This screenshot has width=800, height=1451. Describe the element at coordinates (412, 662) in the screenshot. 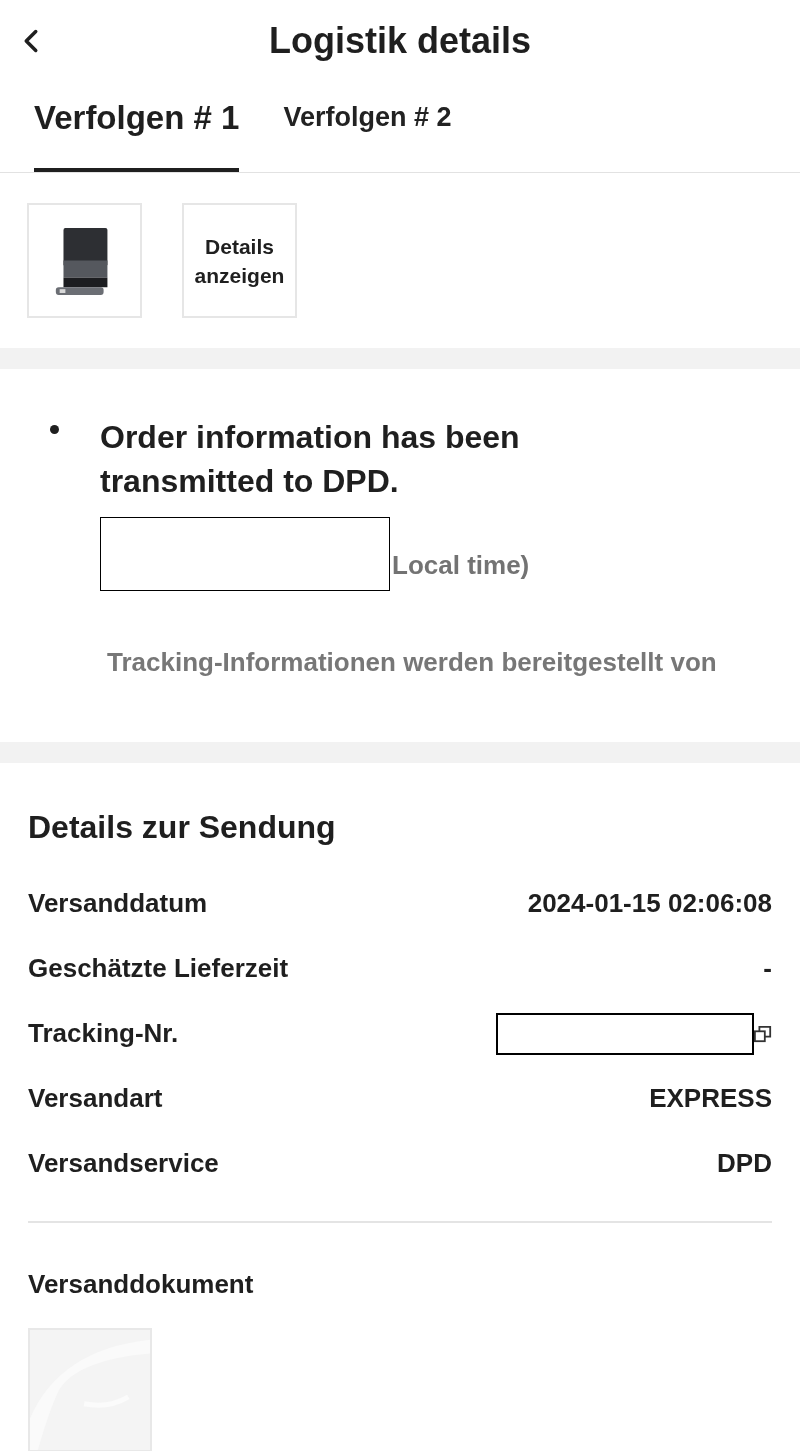

I see `provider-note: Tracking-Informationen werden bereitgestellt von` at that location.